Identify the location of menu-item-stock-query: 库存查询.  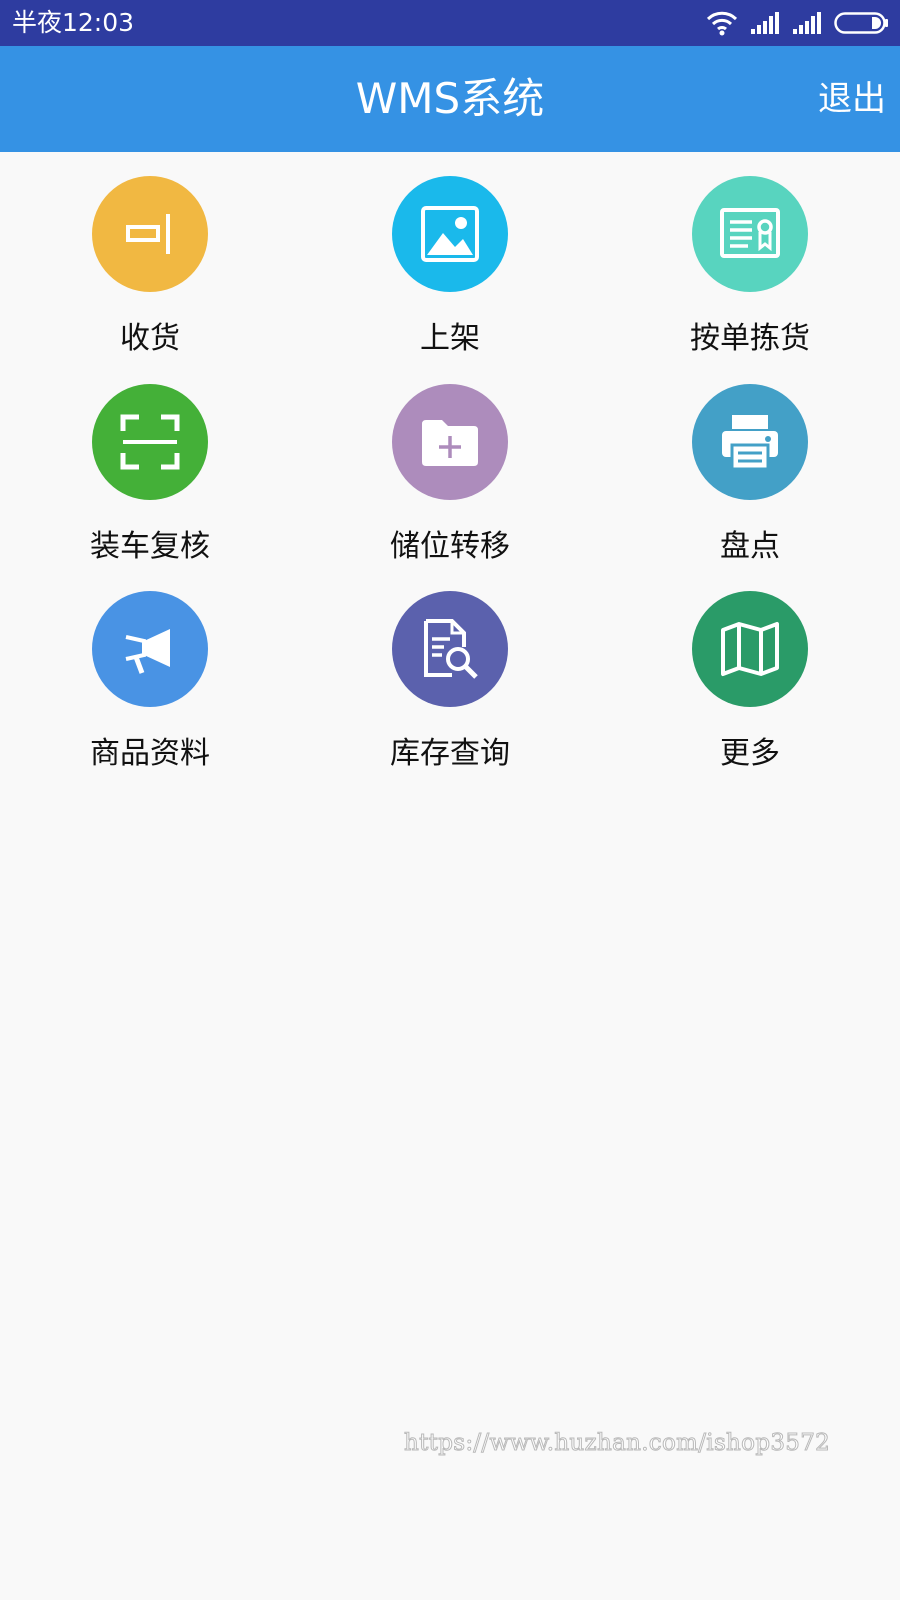
(450, 669).